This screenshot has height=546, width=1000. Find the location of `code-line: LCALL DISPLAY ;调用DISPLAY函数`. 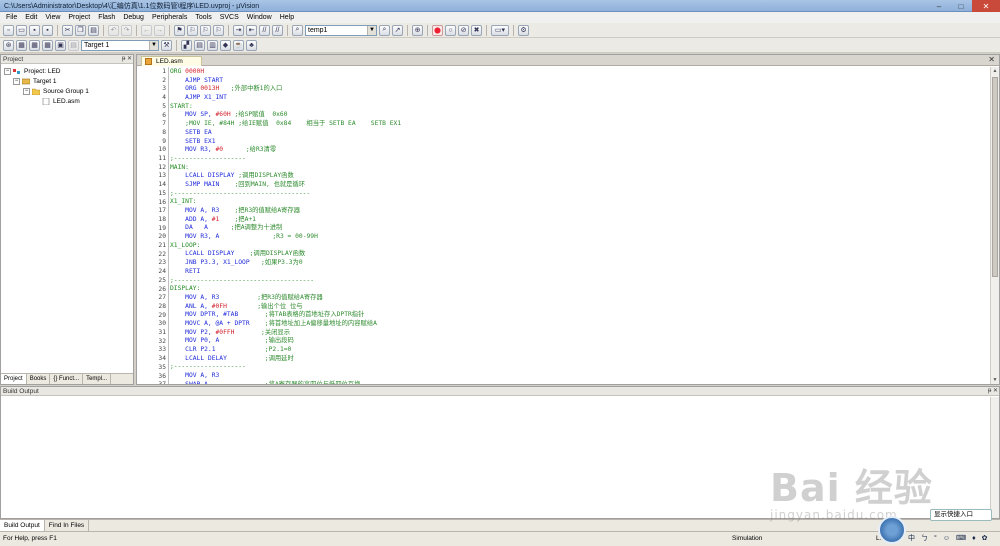

code-line: LCALL DISPLAY ;调用DISPLAY函数 is located at coordinates (285, 254).